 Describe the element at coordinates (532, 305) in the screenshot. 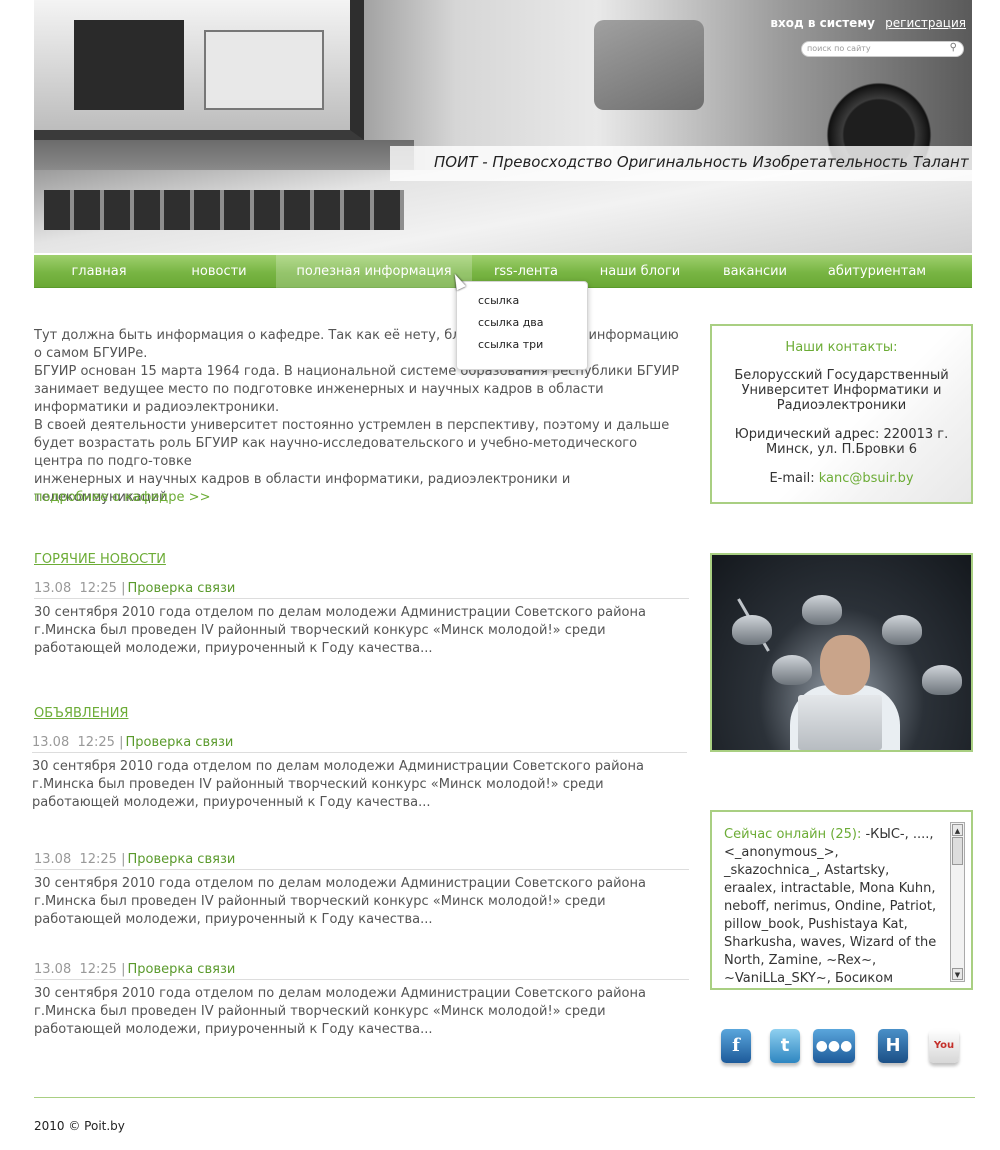

I see `dropdown-item-link1: ссылка` at that location.